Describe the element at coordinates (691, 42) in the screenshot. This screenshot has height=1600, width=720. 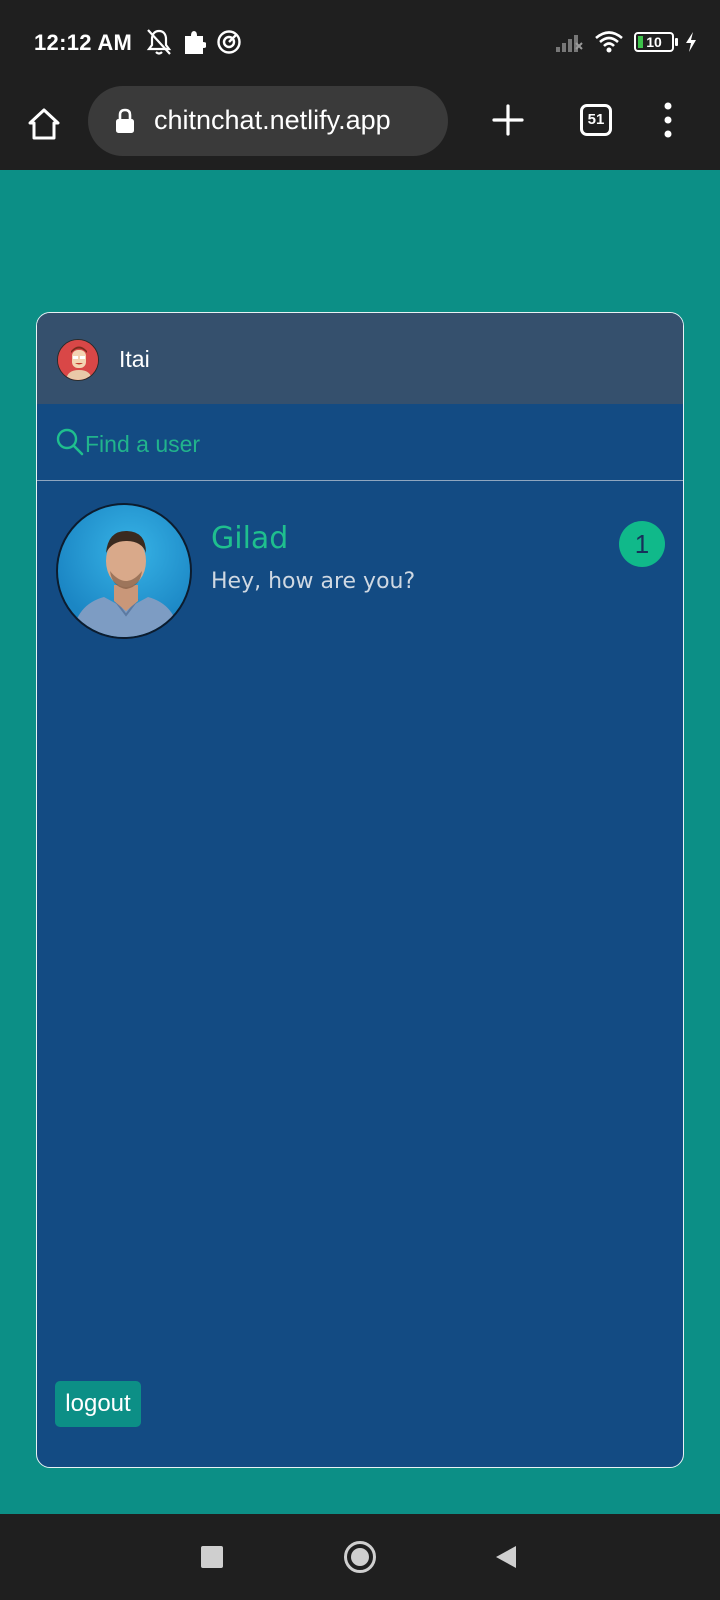
I see `charging-icon` at that location.